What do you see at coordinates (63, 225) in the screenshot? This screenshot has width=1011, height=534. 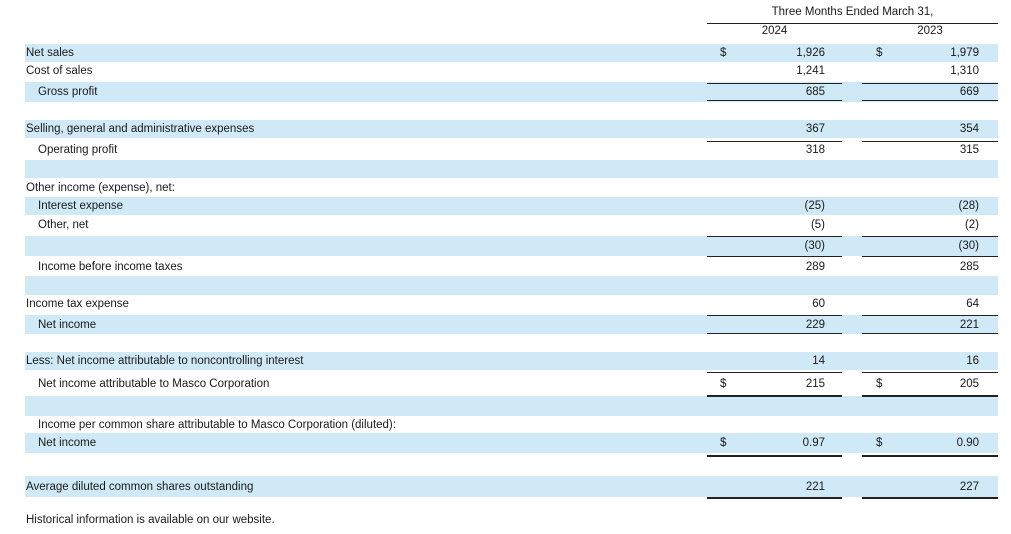 I see `row-label: Other, net` at bounding box center [63, 225].